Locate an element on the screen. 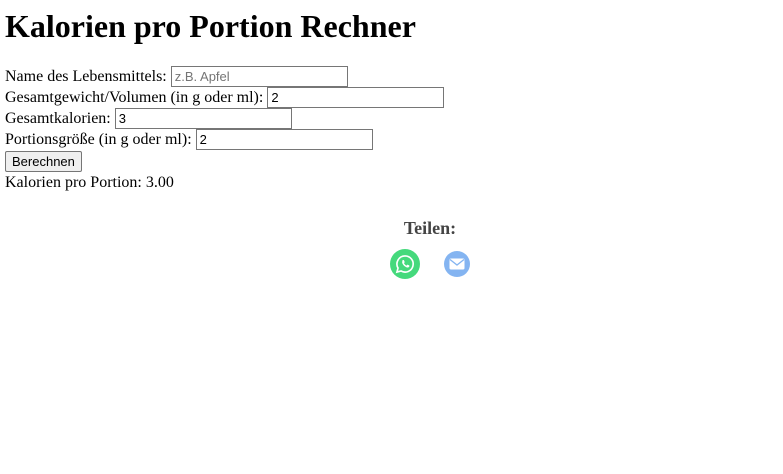 This screenshot has height=474, width=783. total-weight-row: Gesamtgewicht/Volumen (in g oder ml): is located at coordinates (391, 97).